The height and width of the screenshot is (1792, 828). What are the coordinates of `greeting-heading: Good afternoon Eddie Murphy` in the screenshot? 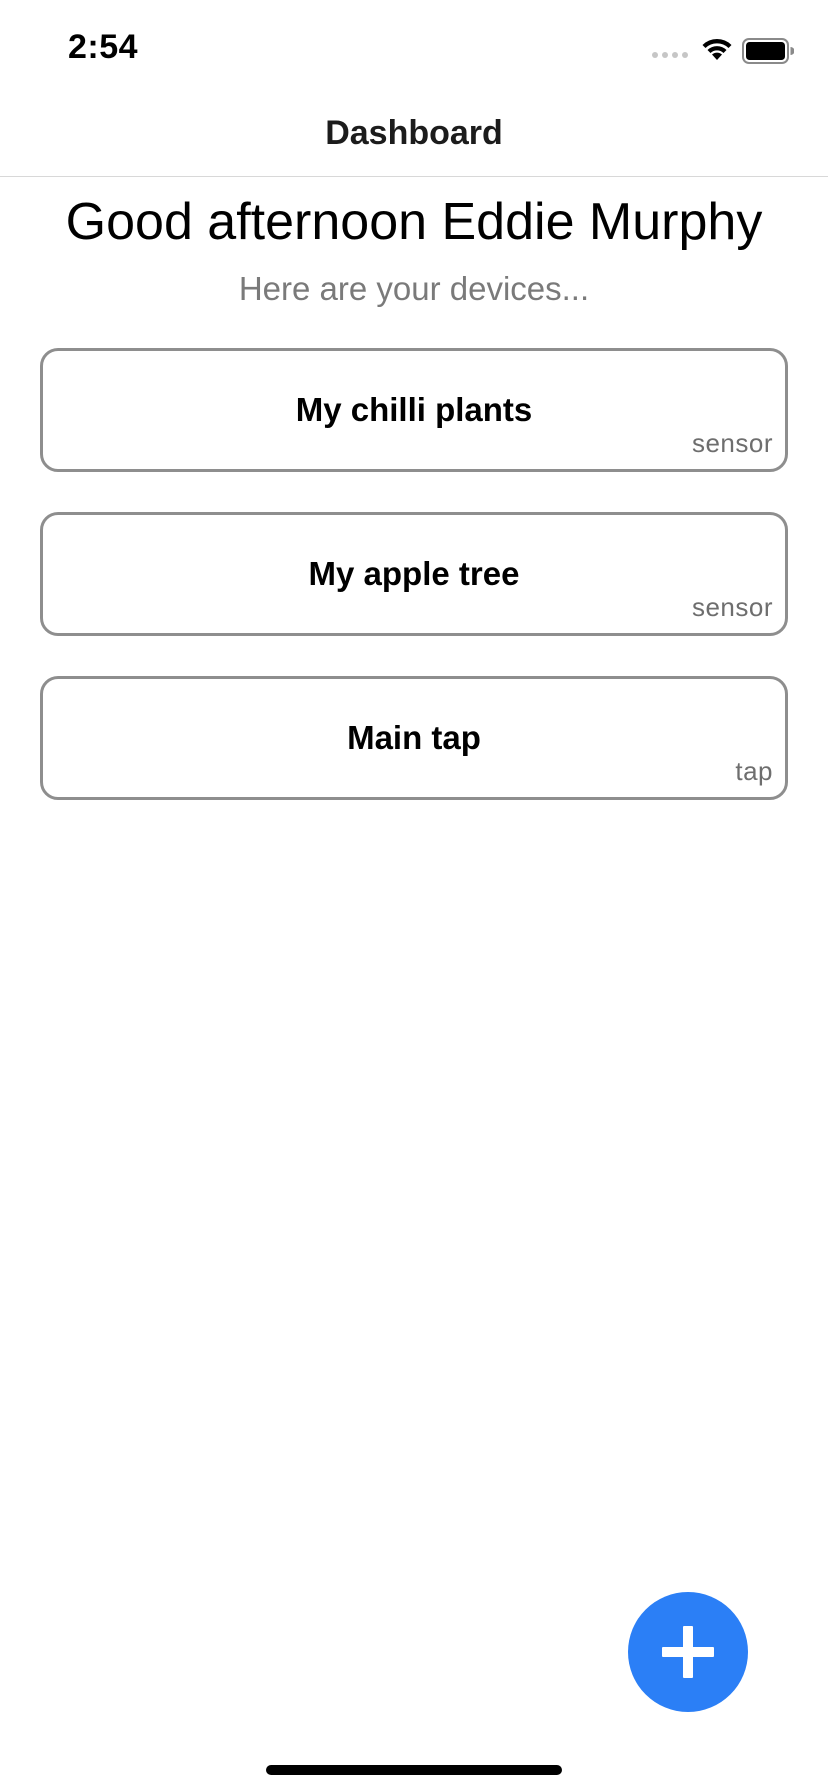 It's located at (414, 222).